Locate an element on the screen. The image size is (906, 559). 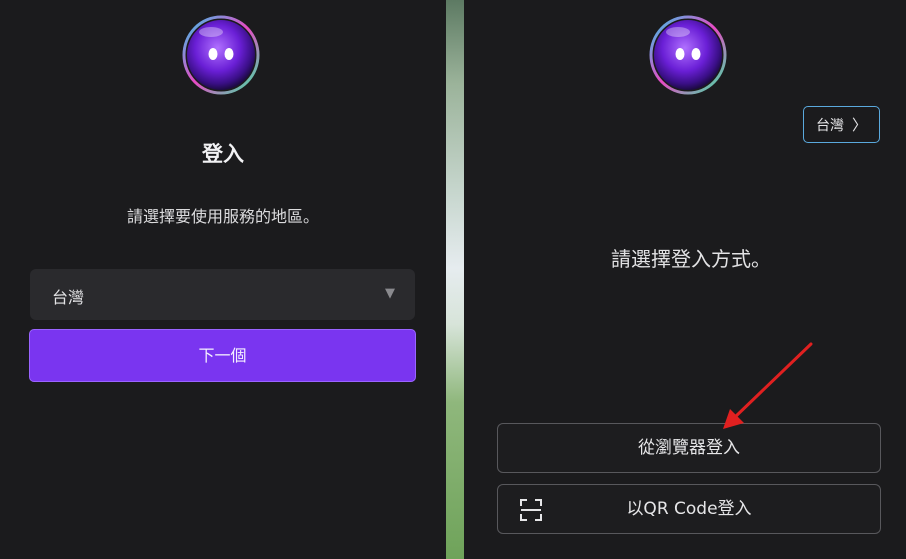
background-strip is located at coordinates (455, 279).